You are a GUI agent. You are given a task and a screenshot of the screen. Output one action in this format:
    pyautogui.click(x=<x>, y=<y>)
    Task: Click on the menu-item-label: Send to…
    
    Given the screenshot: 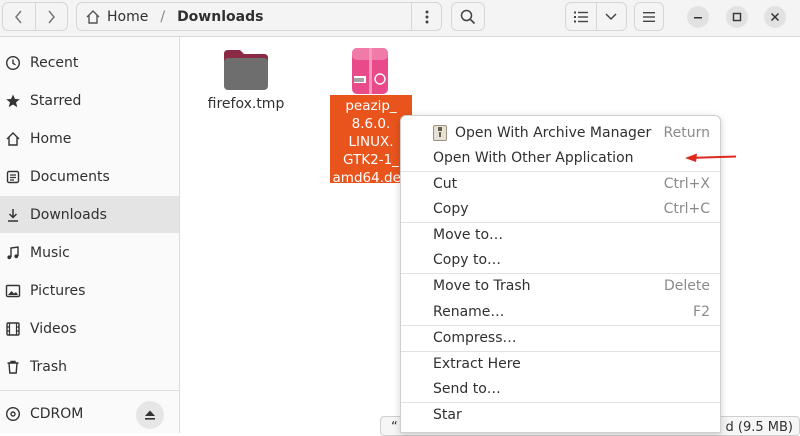 What is the action you would take?
    pyautogui.click(x=467, y=388)
    